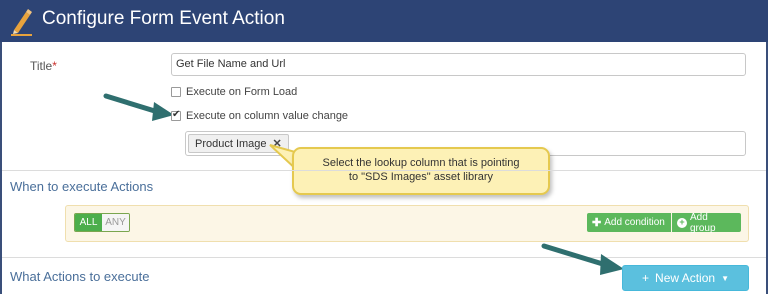 The height and width of the screenshot is (294, 768). I want to click on toggle-any: ANY, so click(115, 222).